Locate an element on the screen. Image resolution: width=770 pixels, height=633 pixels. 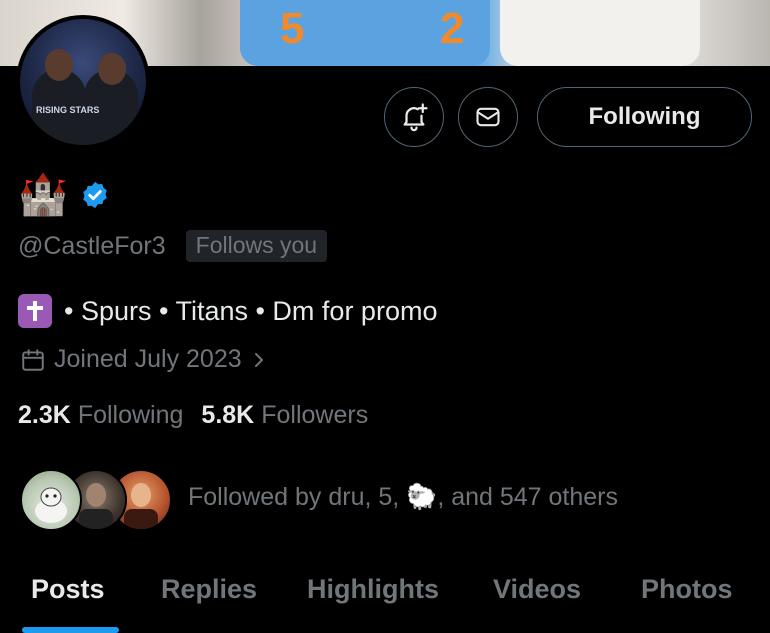
profile-bio: • Spurs • Titans • Dm for promo is located at coordinates (227, 311).